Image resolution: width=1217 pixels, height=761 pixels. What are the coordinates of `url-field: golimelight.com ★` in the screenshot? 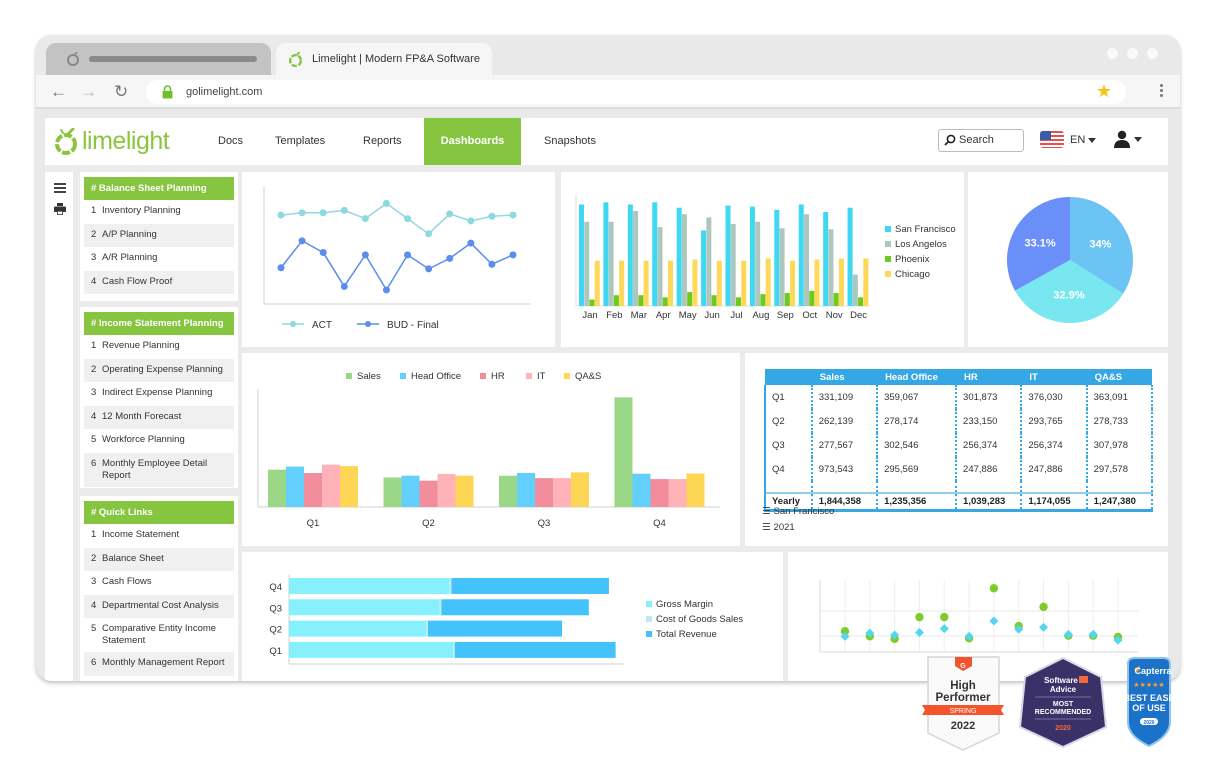 It's located at (636, 92).